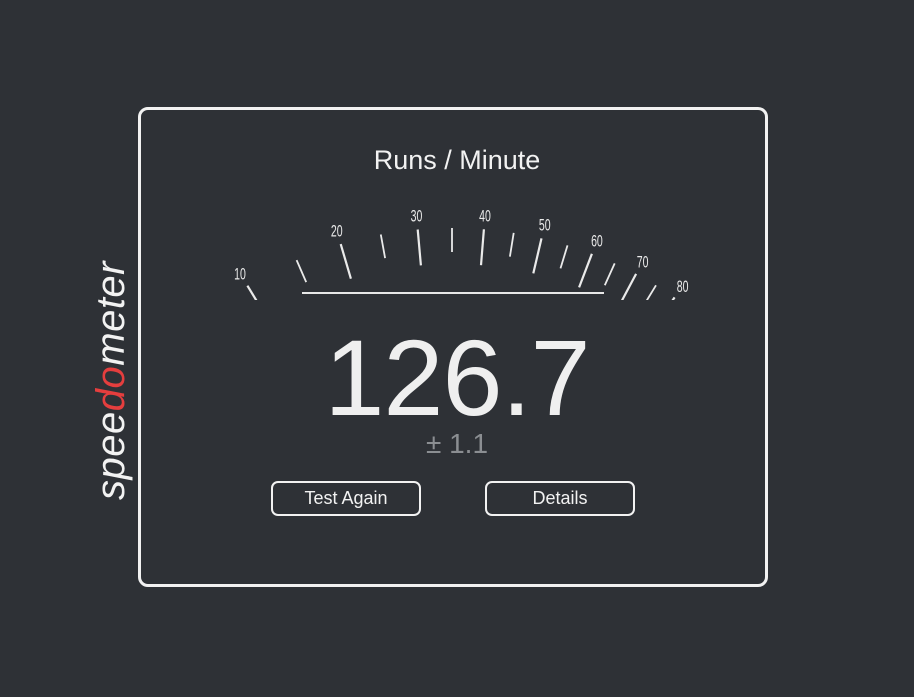  Describe the element at coordinates (545, 224) in the screenshot. I see `gauge-tick-label-50: 50` at that location.